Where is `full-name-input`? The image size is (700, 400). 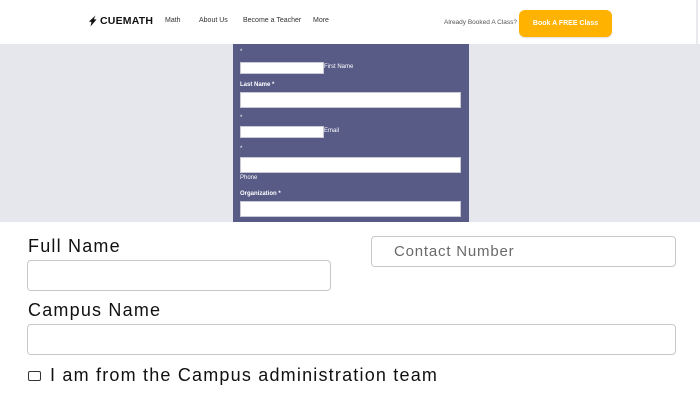
full-name-input is located at coordinates (179, 275).